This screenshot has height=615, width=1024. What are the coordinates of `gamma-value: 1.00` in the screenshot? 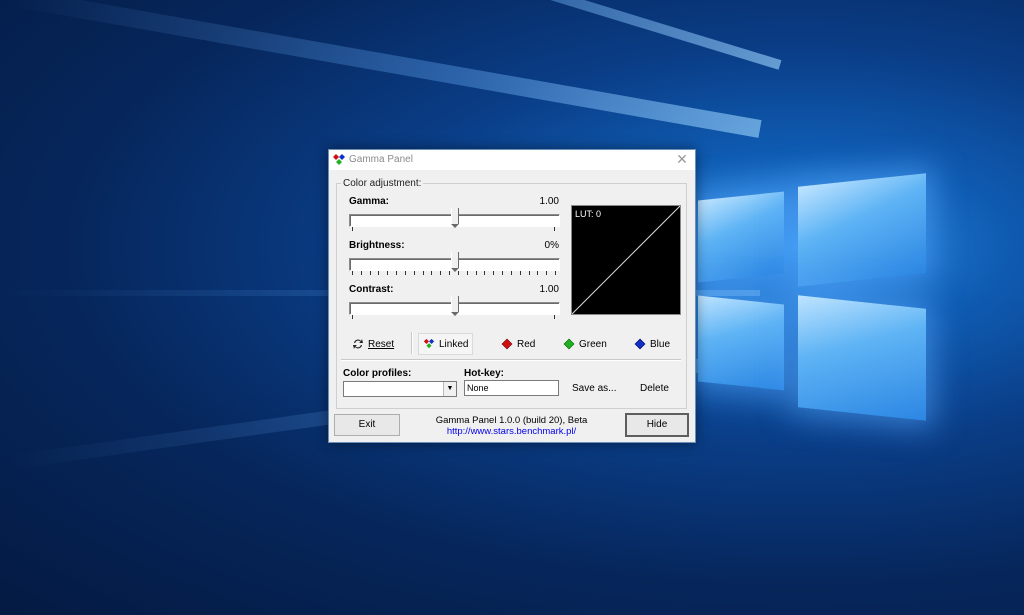 It's located at (549, 201).